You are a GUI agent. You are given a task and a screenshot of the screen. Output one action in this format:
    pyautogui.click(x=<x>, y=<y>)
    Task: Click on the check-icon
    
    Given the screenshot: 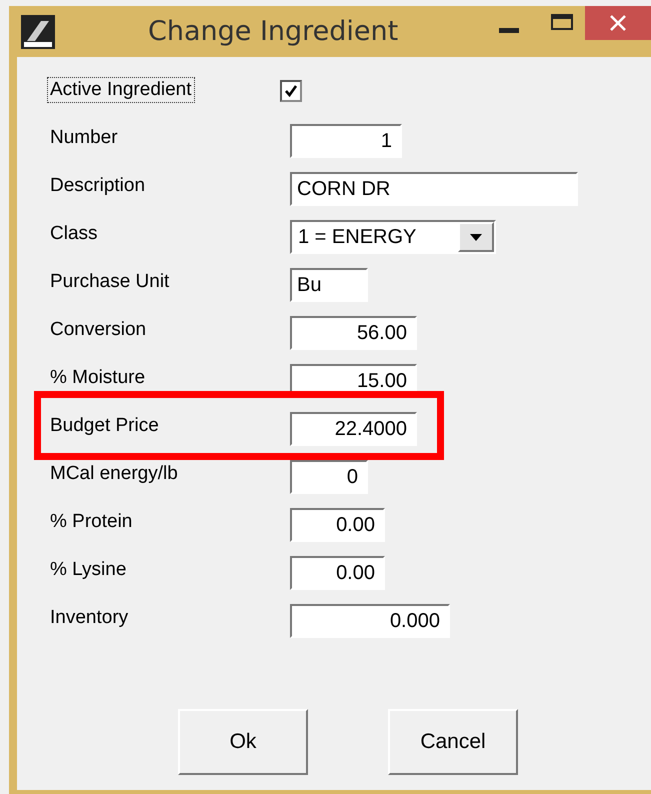 What is the action you would take?
    pyautogui.click(x=291, y=91)
    